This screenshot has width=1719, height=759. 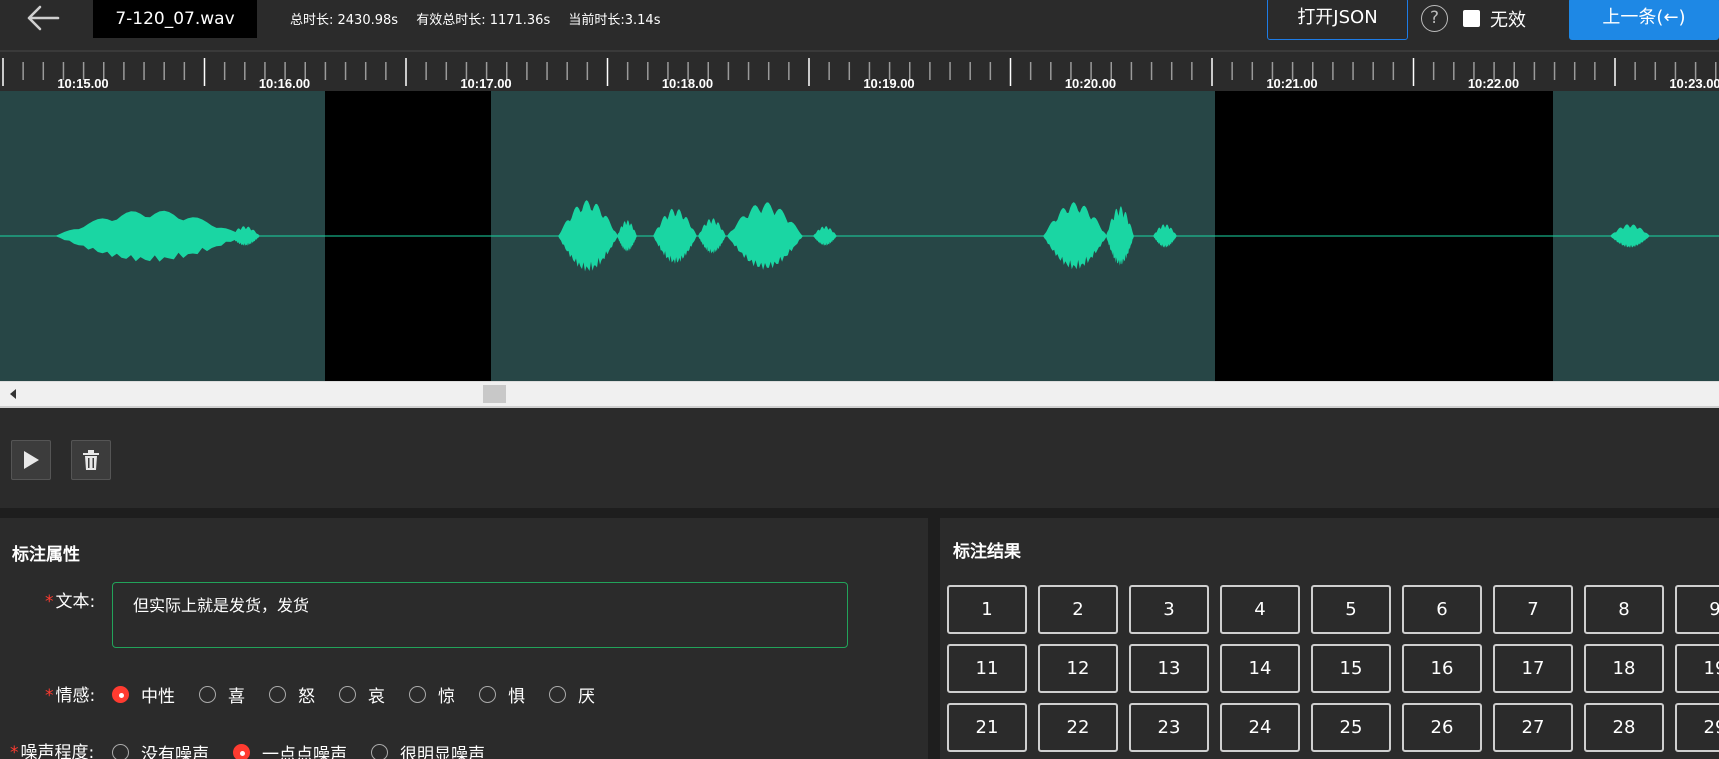 What do you see at coordinates (1644, 20) in the screenshot?
I see `previous-button: 上一条(←)` at bounding box center [1644, 20].